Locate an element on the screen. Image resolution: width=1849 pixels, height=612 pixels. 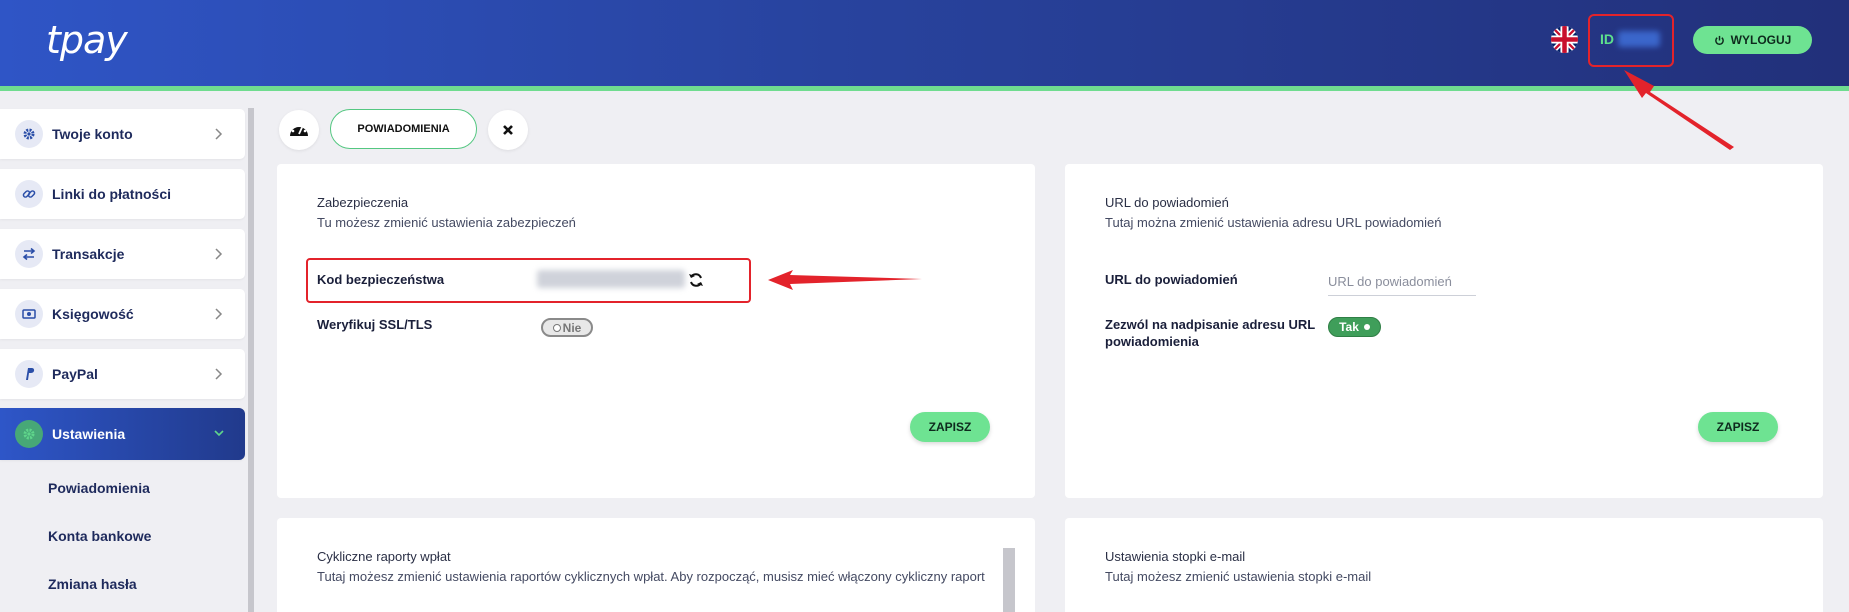
sidebar-item-transakcje: Transakcje is located at coordinates (122, 254).